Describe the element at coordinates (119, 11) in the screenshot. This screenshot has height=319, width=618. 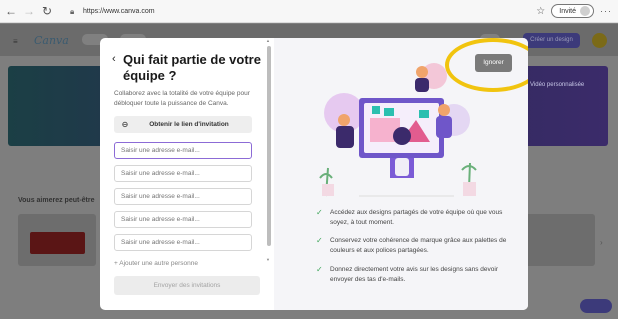
I see `url-text: https://www.canva.com` at that location.